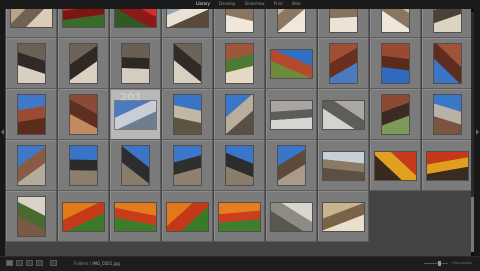 The image size is (480, 271). I want to click on tab-web: Web, so click(296, 4).